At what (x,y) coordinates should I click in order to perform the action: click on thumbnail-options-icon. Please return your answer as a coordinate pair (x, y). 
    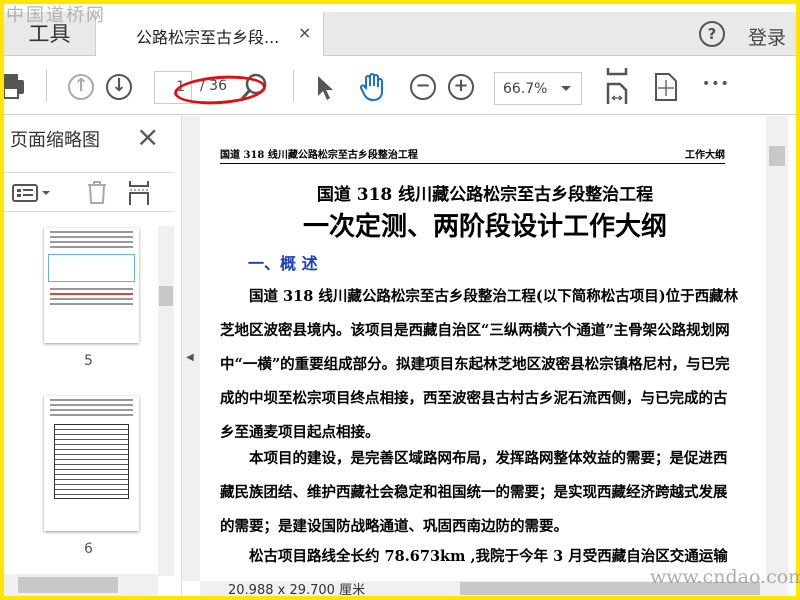
    Looking at the image, I should click on (32, 193).